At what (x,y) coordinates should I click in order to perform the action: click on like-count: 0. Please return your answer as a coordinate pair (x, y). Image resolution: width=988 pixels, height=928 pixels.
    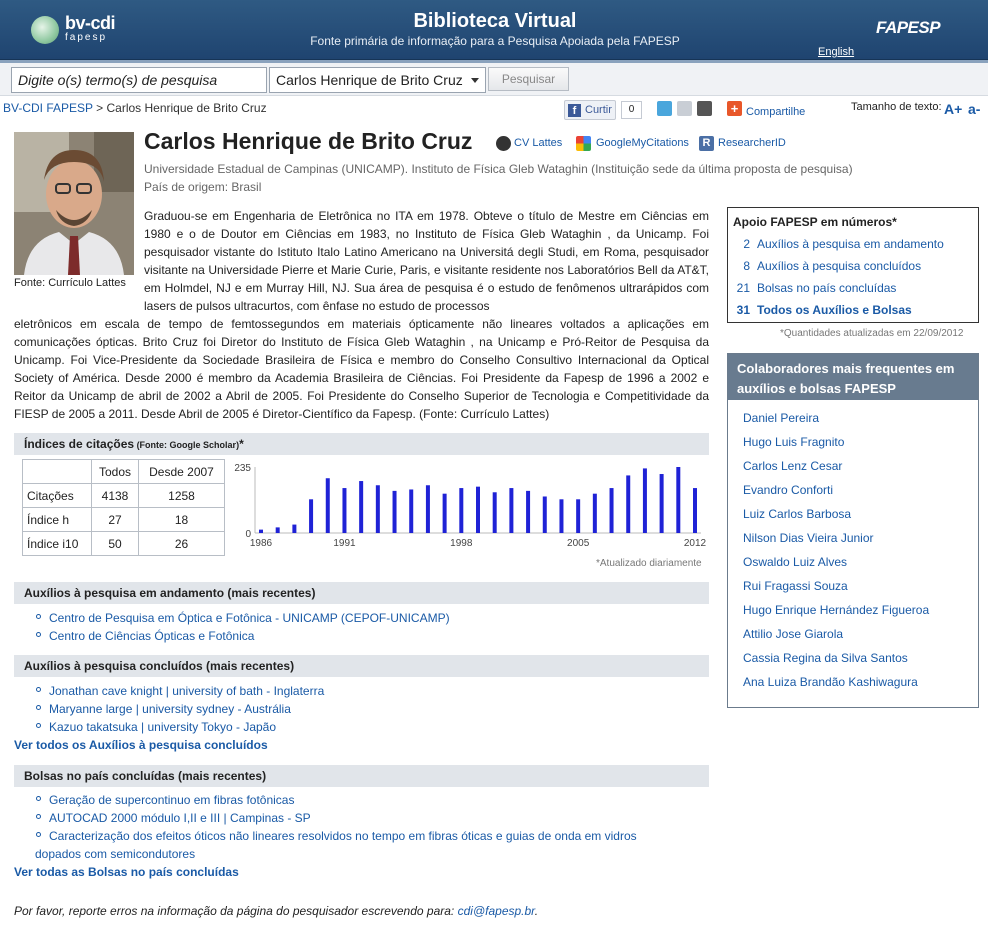
    Looking at the image, I should click on (631, 110).